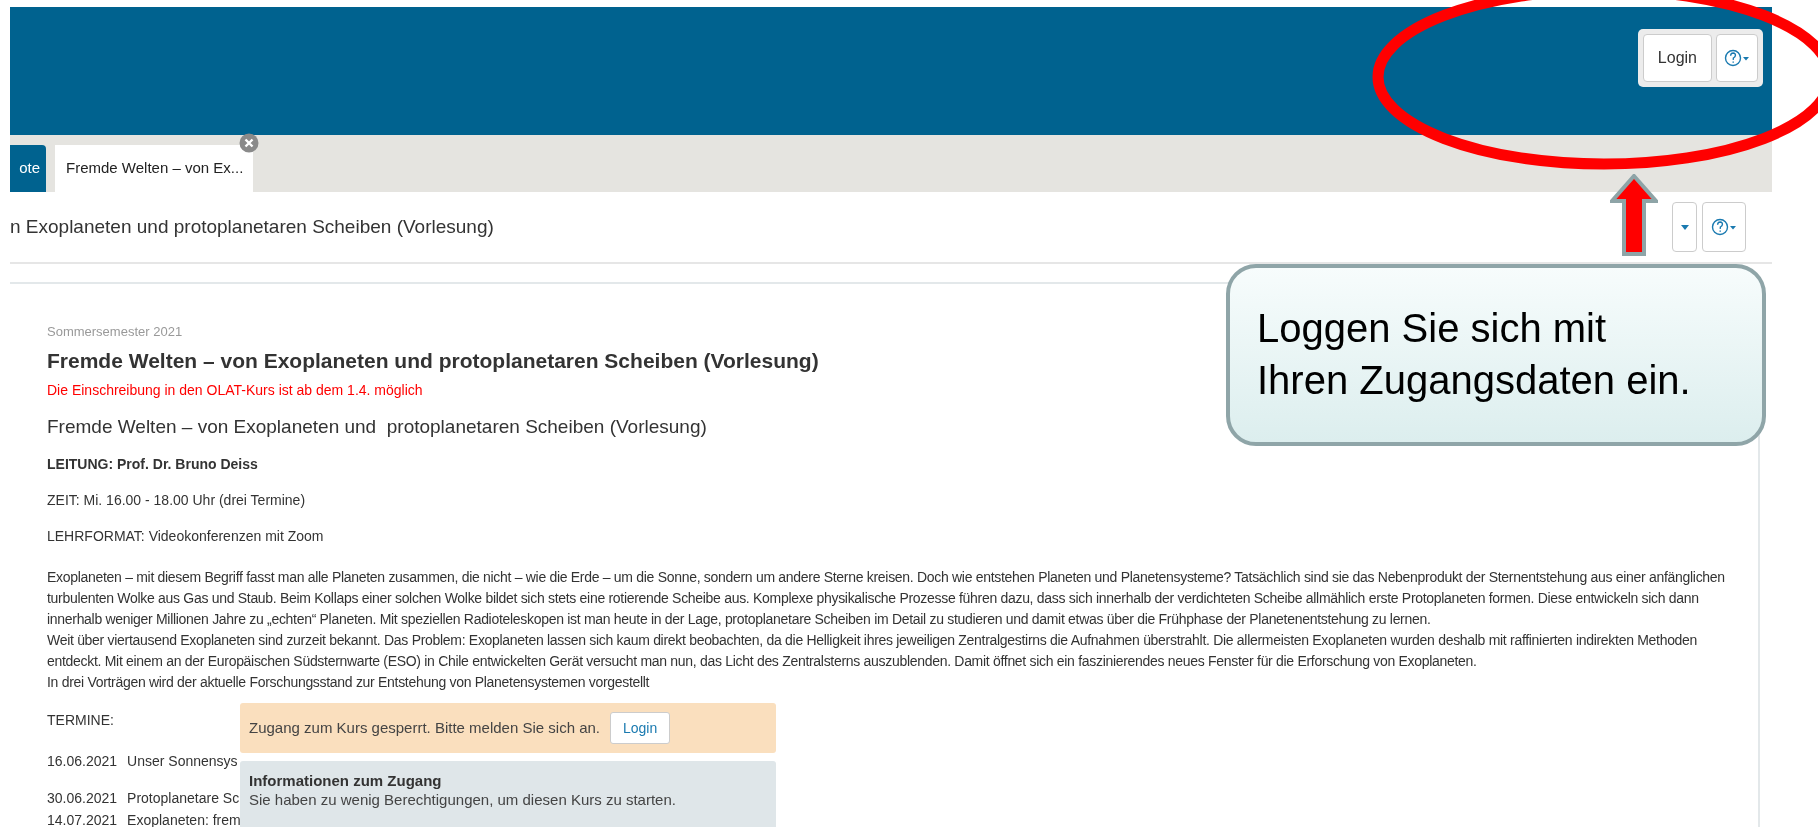 Image resolution: width=1818 pixels, height=827 pixels. What do you see at coordinates (433, 361) in the screenshot?
I see `course-title: Fremde Welten – von Exoplaneten und protoplanetaren Scheiben (Vorlesung)` at bounding box center [433, 361].